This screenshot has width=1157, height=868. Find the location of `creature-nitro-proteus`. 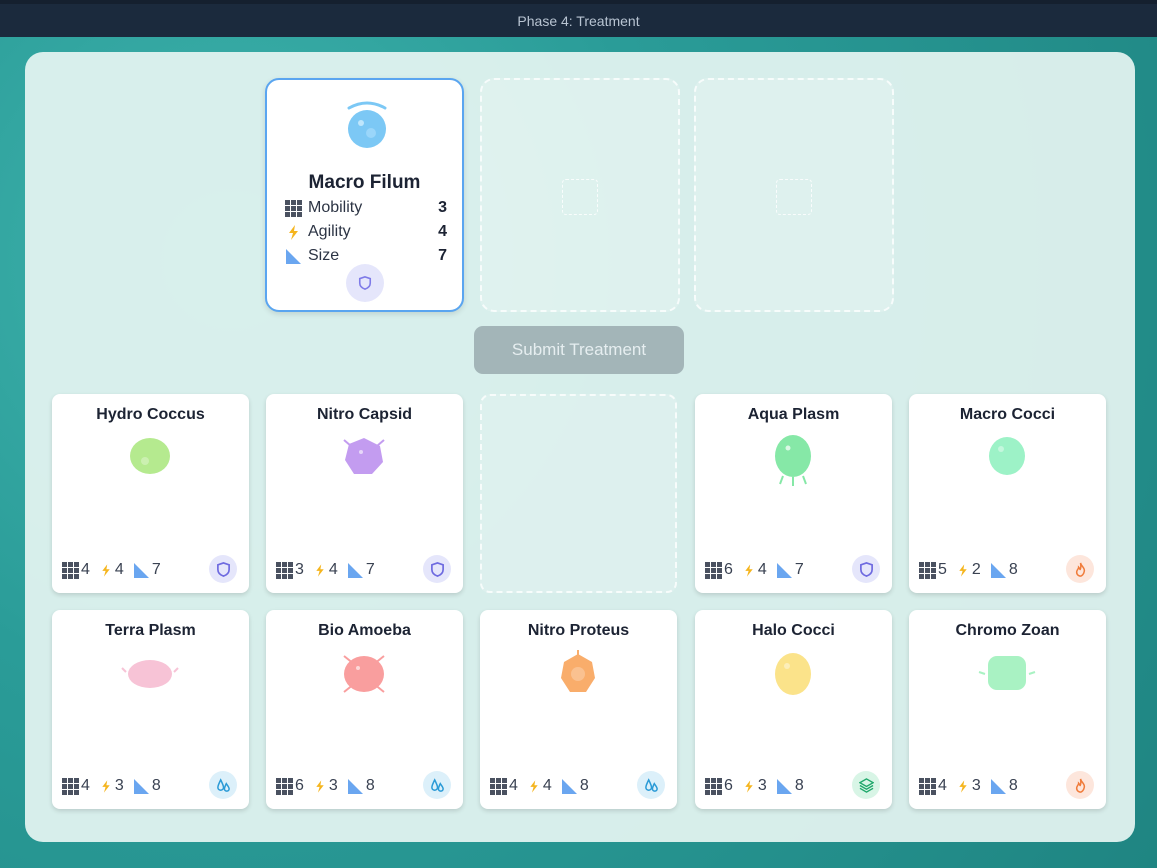

creature-nitro-proteus is located at coordinates (578, 680).